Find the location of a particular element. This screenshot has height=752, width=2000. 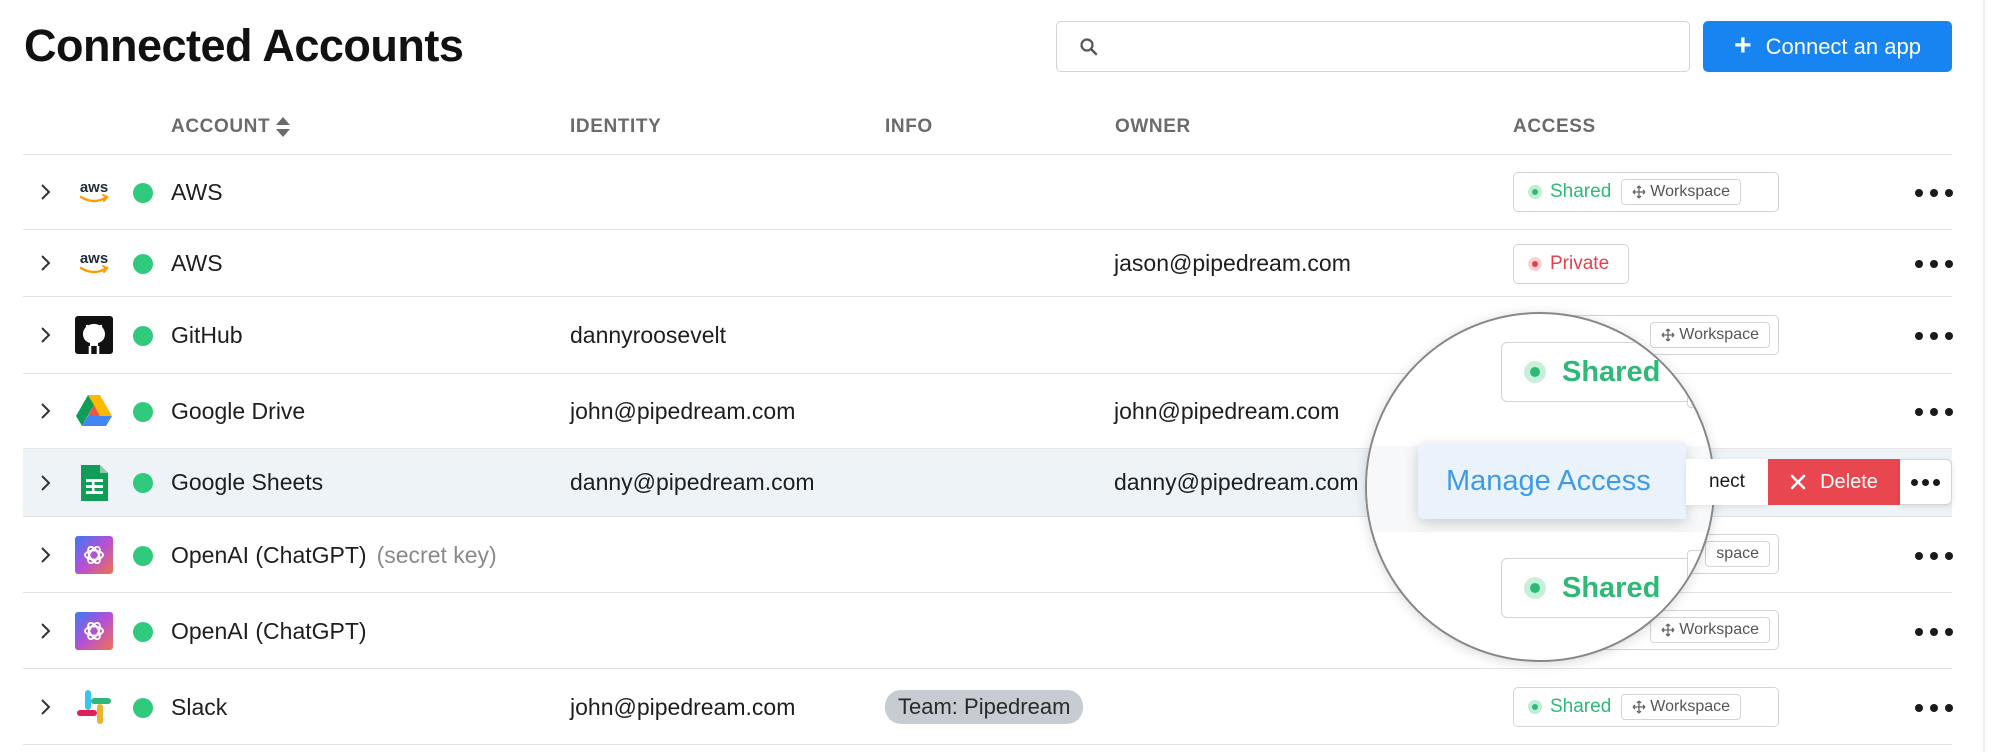

column-header-info: INFO is located at coordinates (909, 126).